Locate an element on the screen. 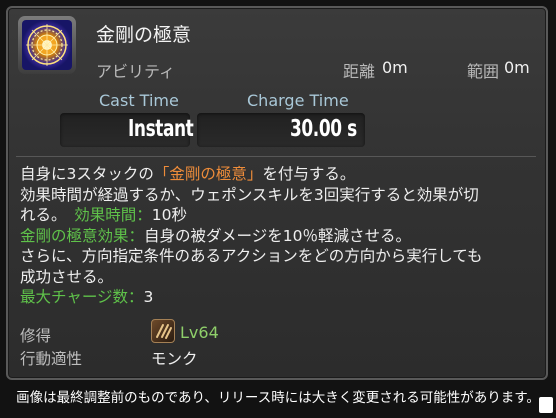  range-label: 距離 is located at coordinates (359, 71).